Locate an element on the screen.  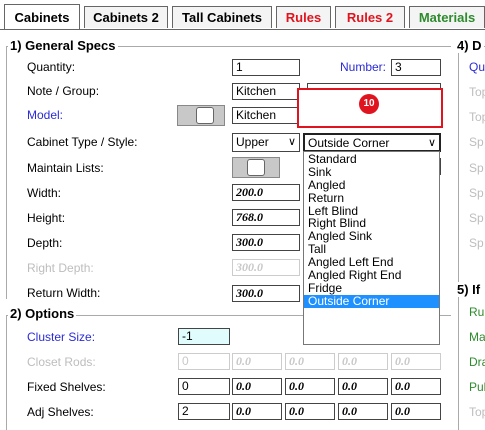
fixed-shelves-input-2: 0.0 is located at coordinates (257, 386).